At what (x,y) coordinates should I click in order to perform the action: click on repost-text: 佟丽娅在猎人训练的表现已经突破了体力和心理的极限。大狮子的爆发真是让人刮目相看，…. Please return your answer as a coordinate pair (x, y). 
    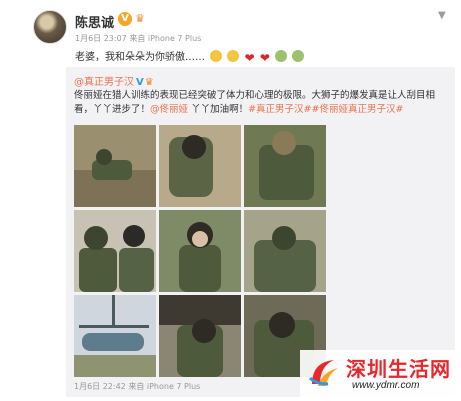
    Looking at the image, I should click on (261, 103).